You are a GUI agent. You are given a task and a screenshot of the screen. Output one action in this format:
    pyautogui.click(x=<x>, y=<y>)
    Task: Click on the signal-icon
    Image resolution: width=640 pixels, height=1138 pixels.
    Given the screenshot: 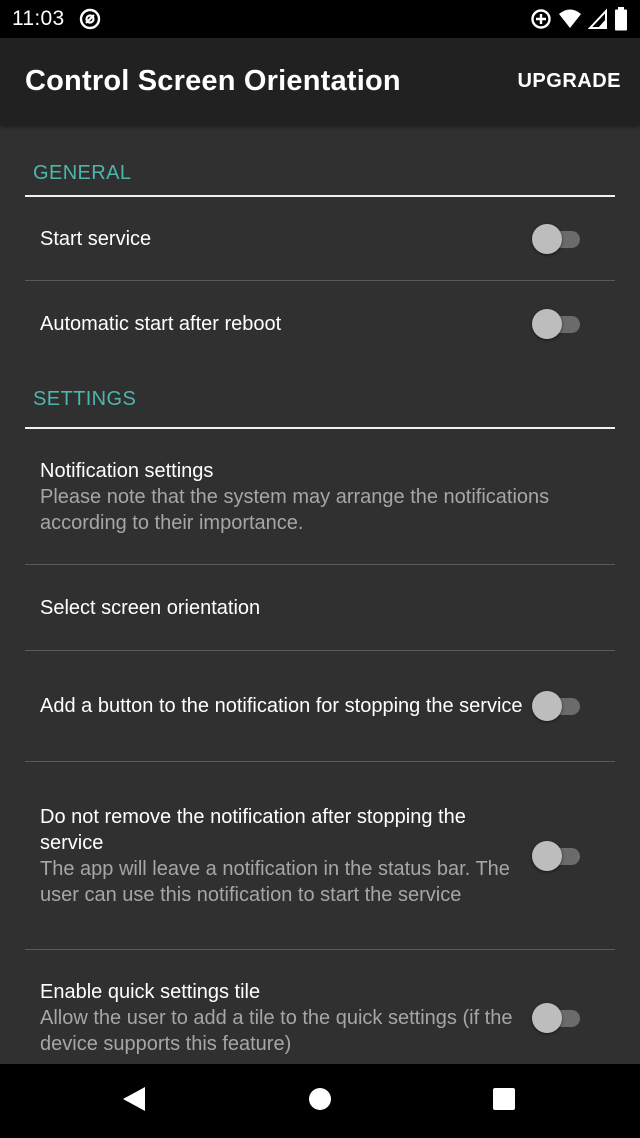 What is the action you would take?
    pyautogui.click(x=598, y=19)
    